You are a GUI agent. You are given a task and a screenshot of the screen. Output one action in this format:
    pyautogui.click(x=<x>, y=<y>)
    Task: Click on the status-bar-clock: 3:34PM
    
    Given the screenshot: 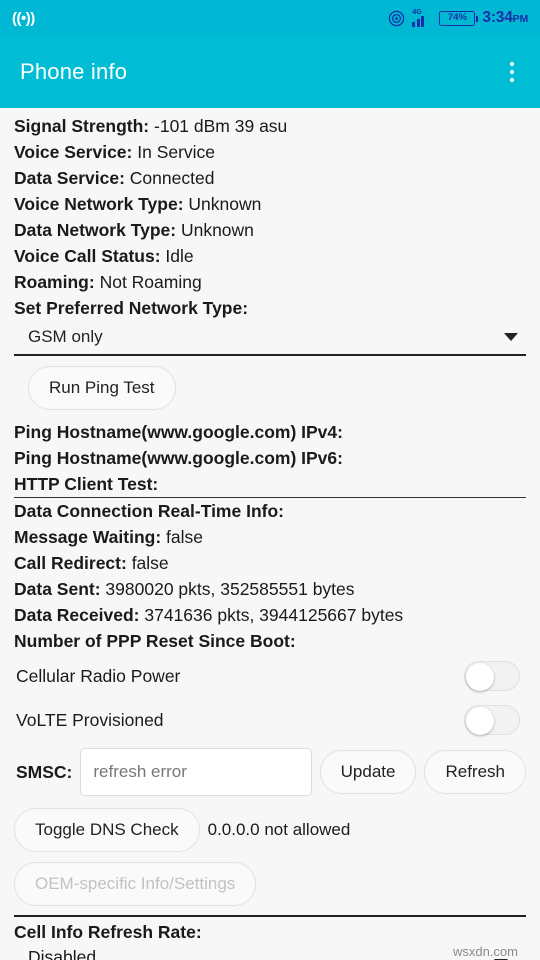 What is the action you would take?
    pyautogui.click(x=505, y=18)
    